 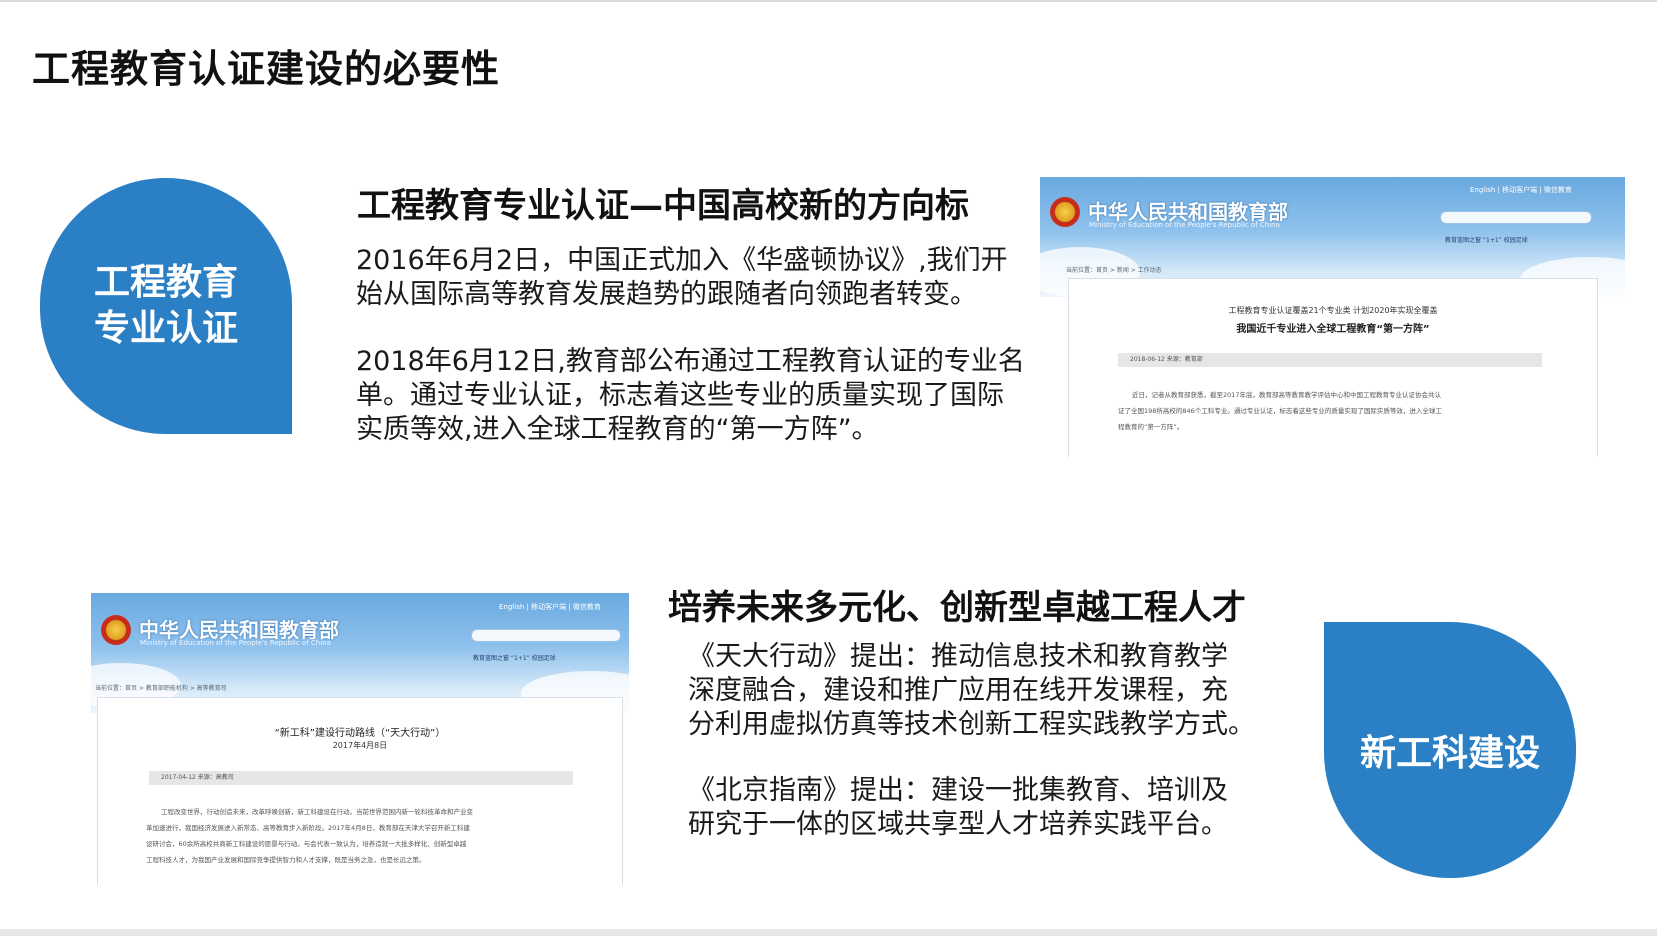 I want to click on bottom-divider, so click(x=828, y=932).